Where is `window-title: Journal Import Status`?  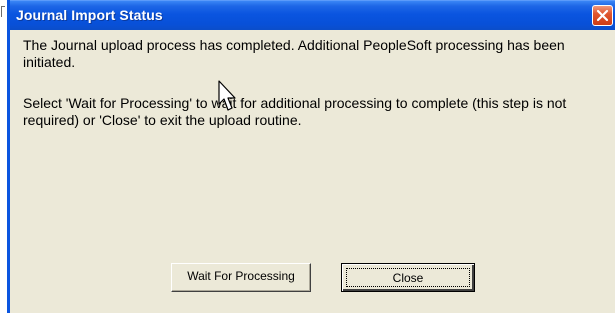 window-title: Journal Import Status is located at coordinates (89, 15).